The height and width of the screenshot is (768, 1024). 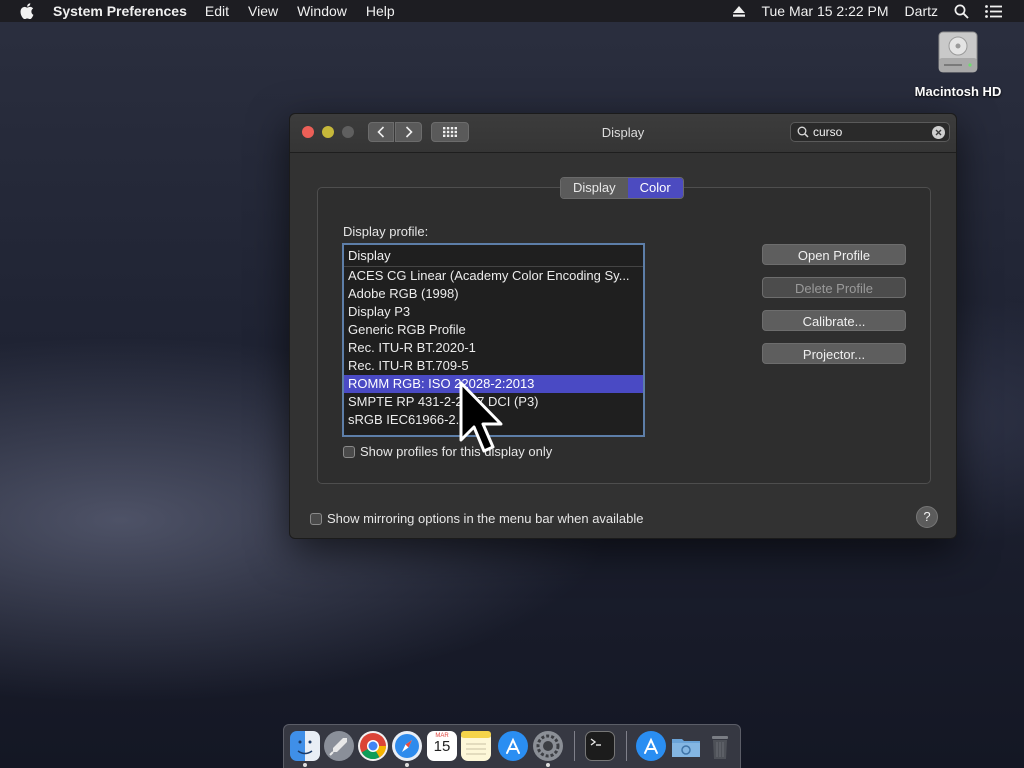 I want to click on calendar-icon: MAR 15, so click(x=442, y=746).